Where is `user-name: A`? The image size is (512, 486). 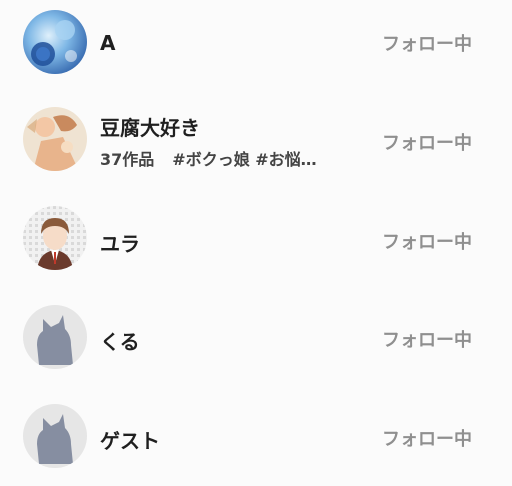
user-name: A is located at coordinates (107, 43).